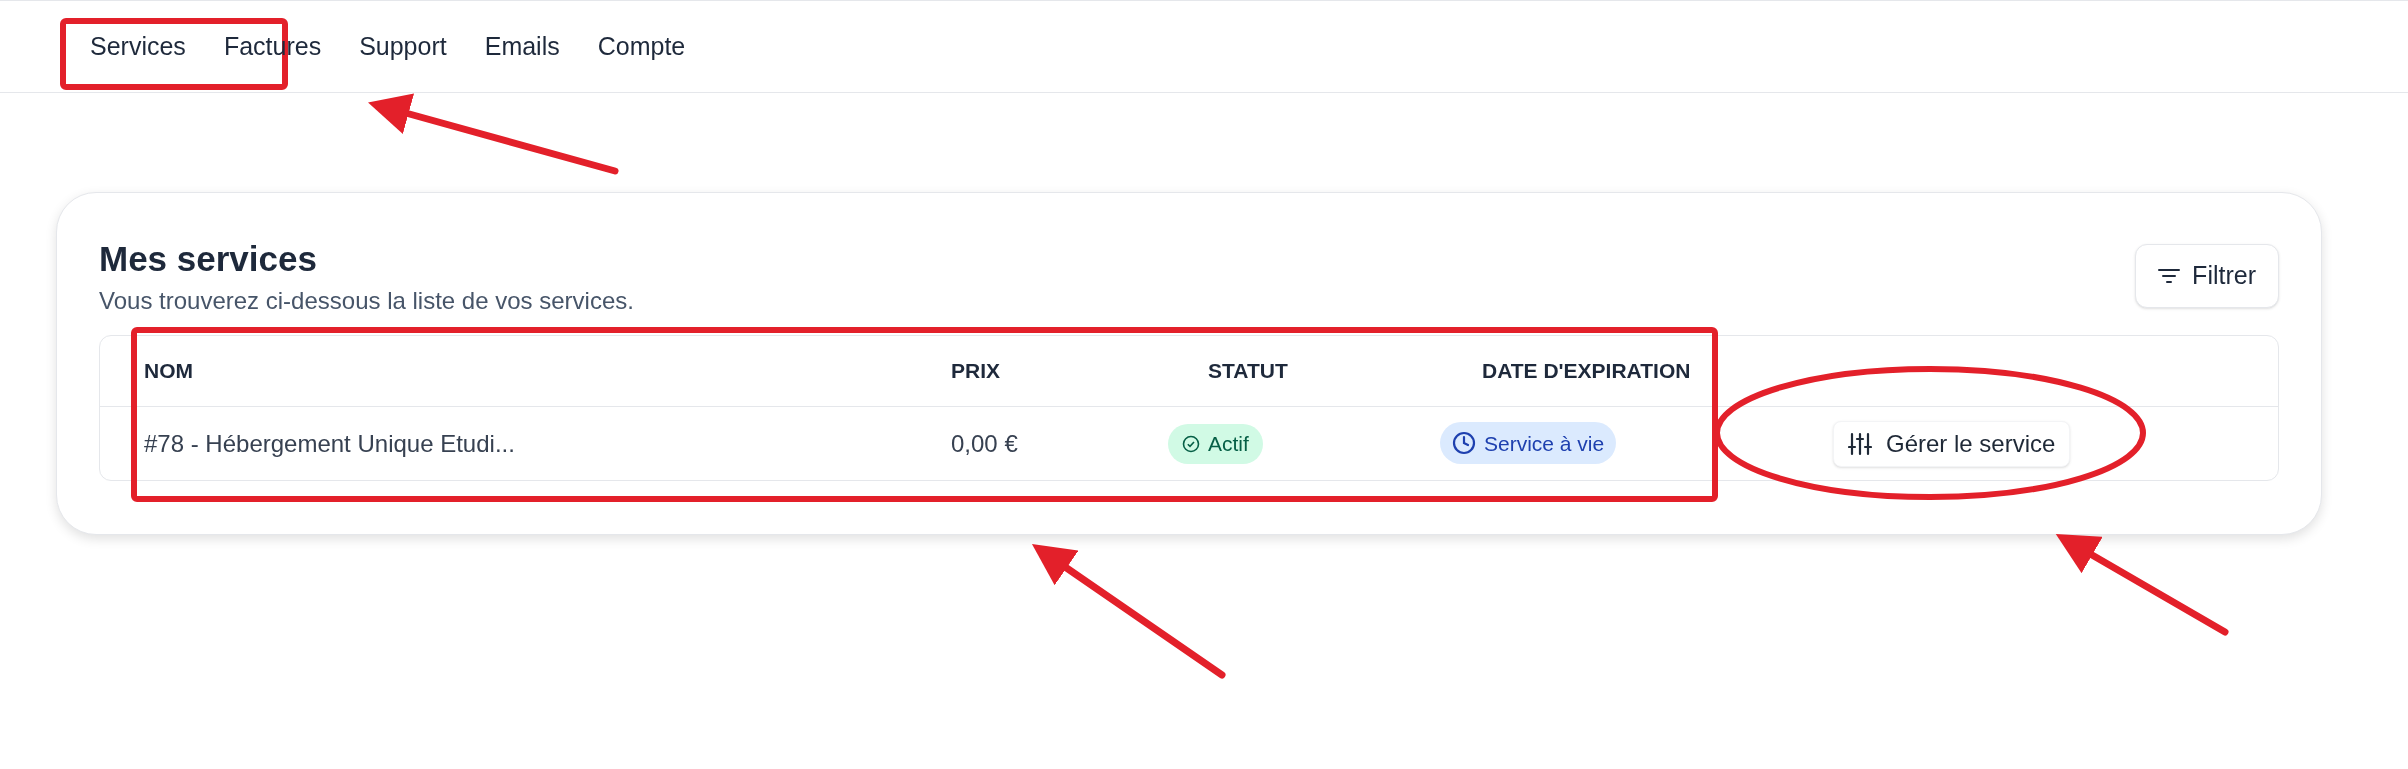  Describe the element at coordinates (1528, 443) in the screenshot. I see `expiration-badge: Service à vie` at that location.